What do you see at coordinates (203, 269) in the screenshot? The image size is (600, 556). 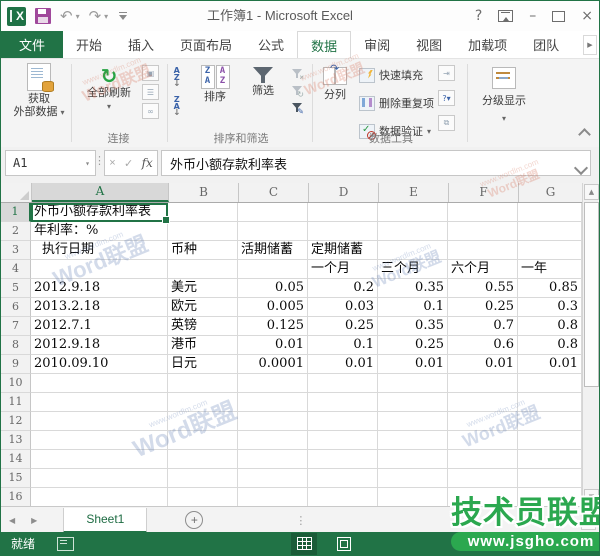 I see `cell-B4` at bounding box center [203, 269].